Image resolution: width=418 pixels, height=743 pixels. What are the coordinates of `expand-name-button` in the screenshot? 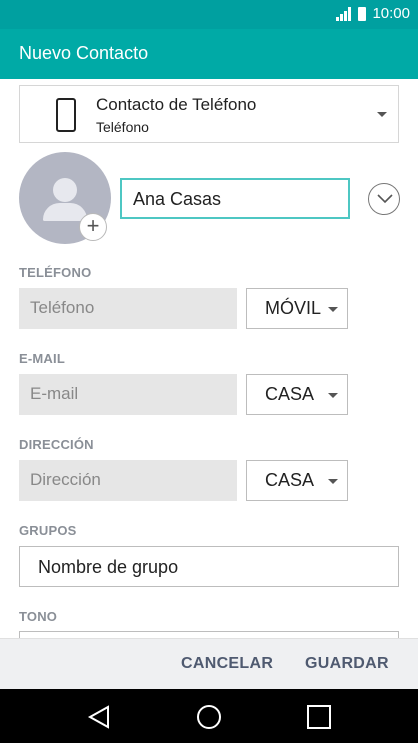 It's located at (384, 199).